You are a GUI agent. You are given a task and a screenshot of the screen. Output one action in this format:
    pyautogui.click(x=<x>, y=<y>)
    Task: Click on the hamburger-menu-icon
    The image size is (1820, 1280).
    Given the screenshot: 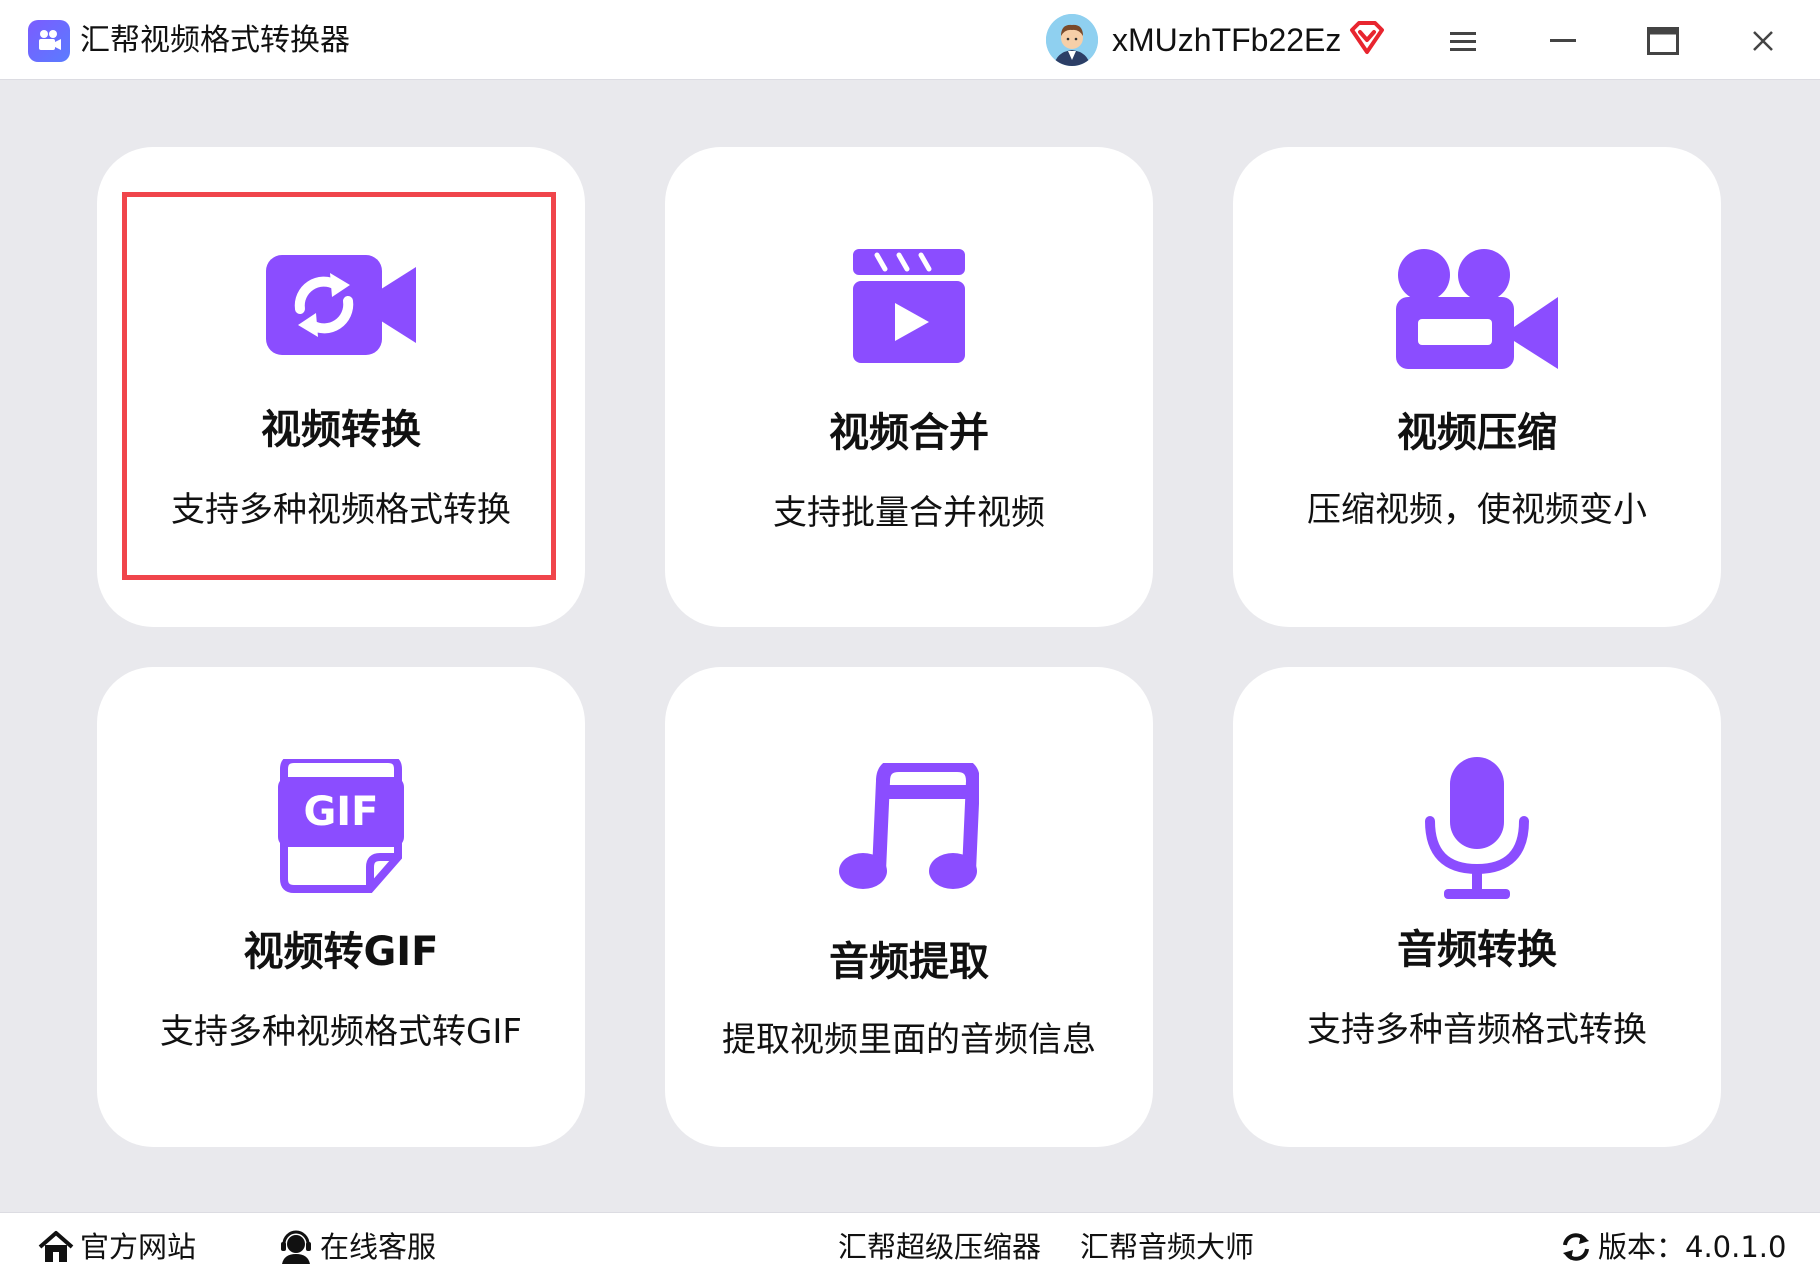 What is the action you would take?
    pyautogui.click(x=1463, y=41)
    